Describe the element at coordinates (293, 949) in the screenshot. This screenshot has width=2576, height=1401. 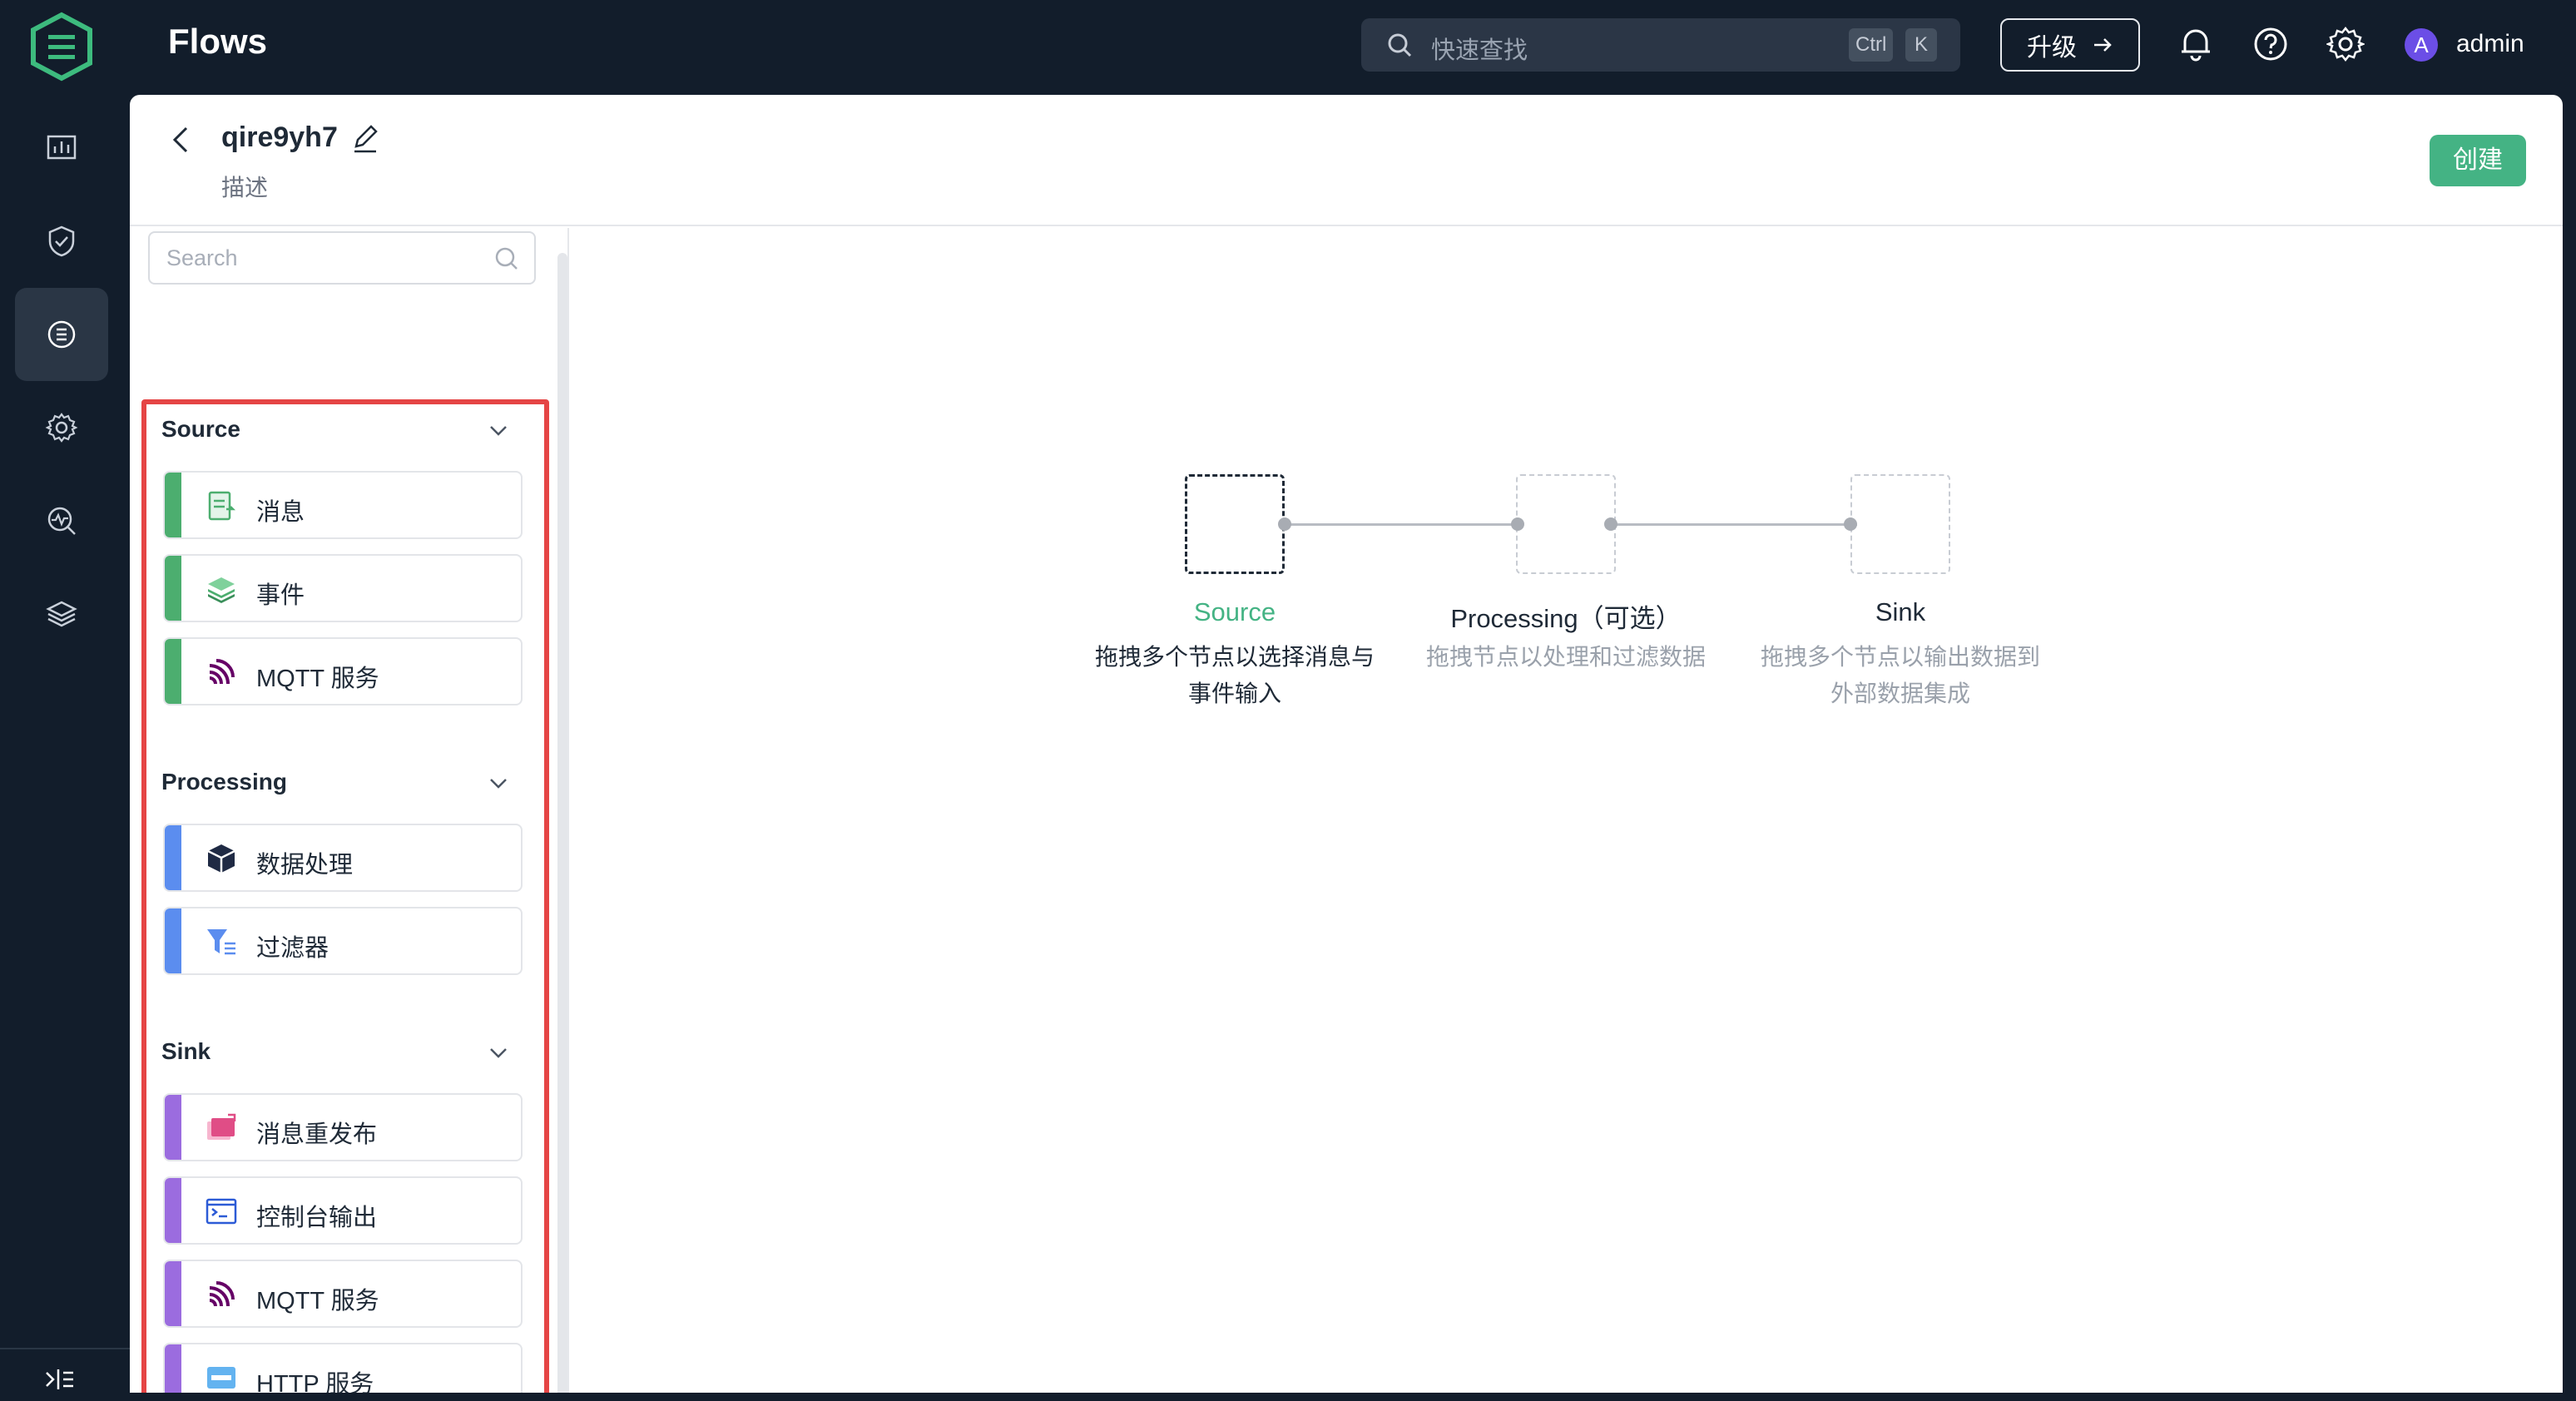
I see `node-label: 过滤器` at that location.